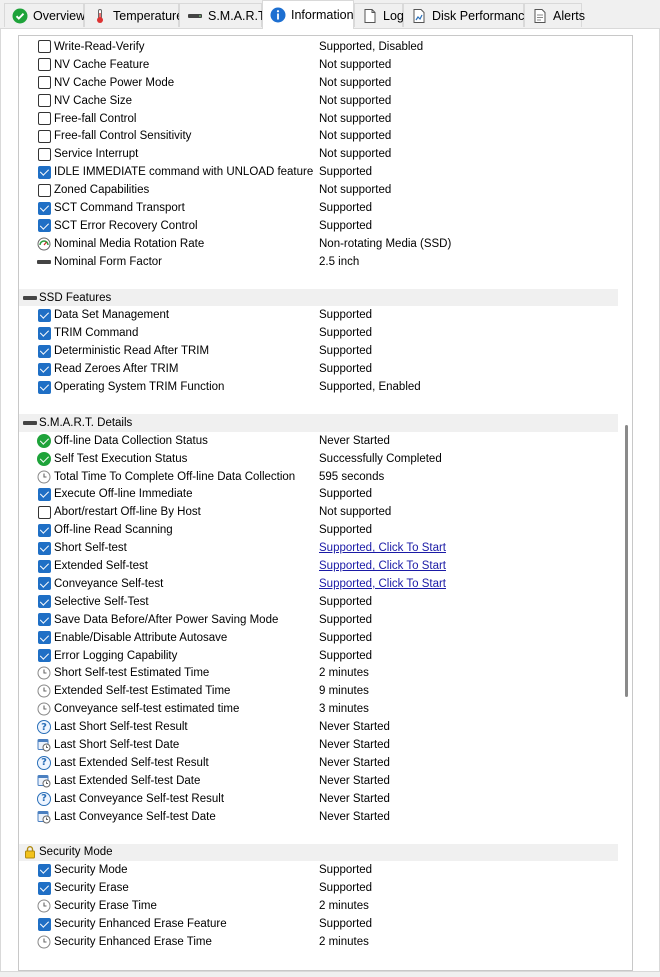 This screenshot has height=977, width=660. What do you see at coordinates (319, 65) in the screenshot?
I see `list-item: NV Cache Feature Not supported` at bounding box center [319, 65].